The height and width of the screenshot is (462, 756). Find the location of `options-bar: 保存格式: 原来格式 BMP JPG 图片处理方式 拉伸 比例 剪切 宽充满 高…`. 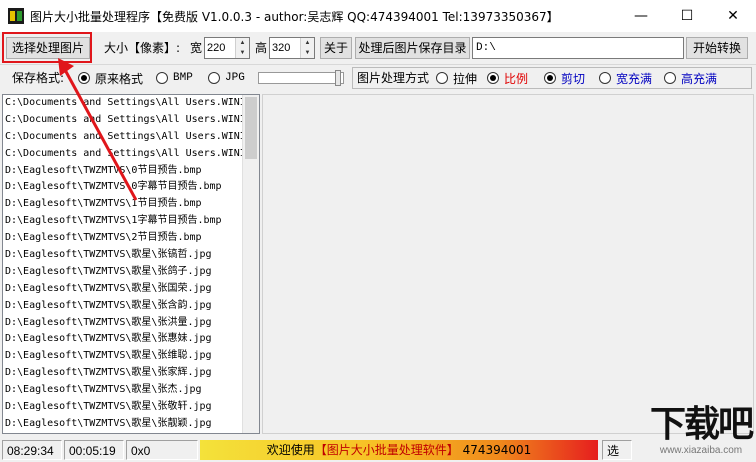

options-bar: 保存格式: 原来格式 BMP JPG 图片处理方式 拉伸 比例 剪切 宽充满 高… is located at coordinates (378, 78).